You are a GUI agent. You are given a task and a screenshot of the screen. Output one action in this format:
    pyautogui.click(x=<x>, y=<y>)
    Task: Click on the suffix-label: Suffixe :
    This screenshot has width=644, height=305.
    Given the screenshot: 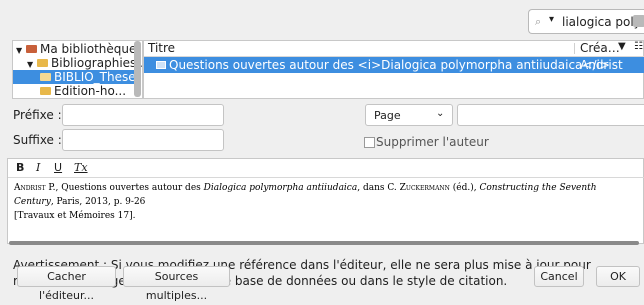 What is the action you would take?
    pyautogui.click(x=37, y=140)
    